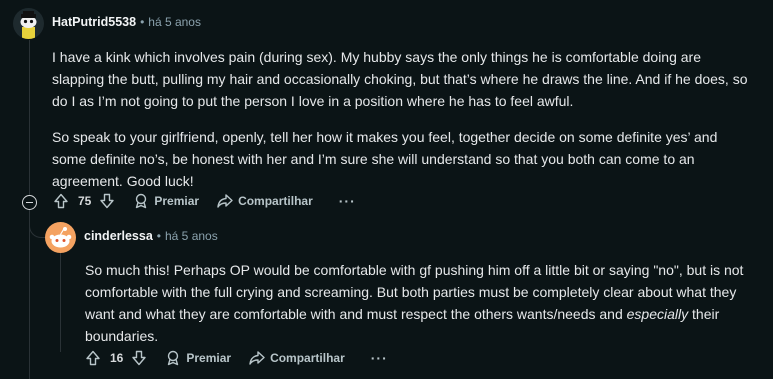  I want to click on collapse-thread-button, so click(29, 202).